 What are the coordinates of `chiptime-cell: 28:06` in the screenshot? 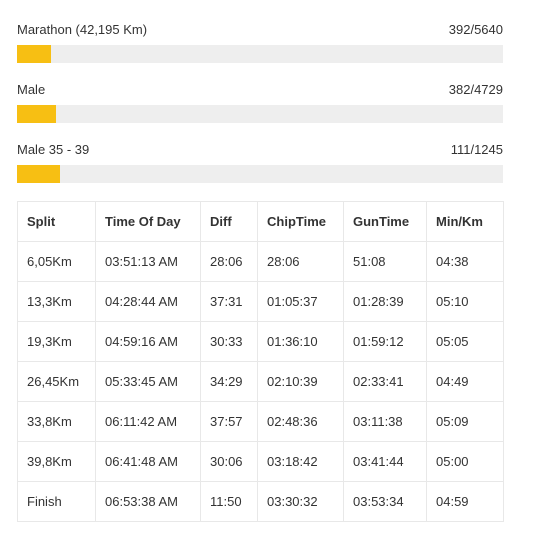 It's located at (300, 261).